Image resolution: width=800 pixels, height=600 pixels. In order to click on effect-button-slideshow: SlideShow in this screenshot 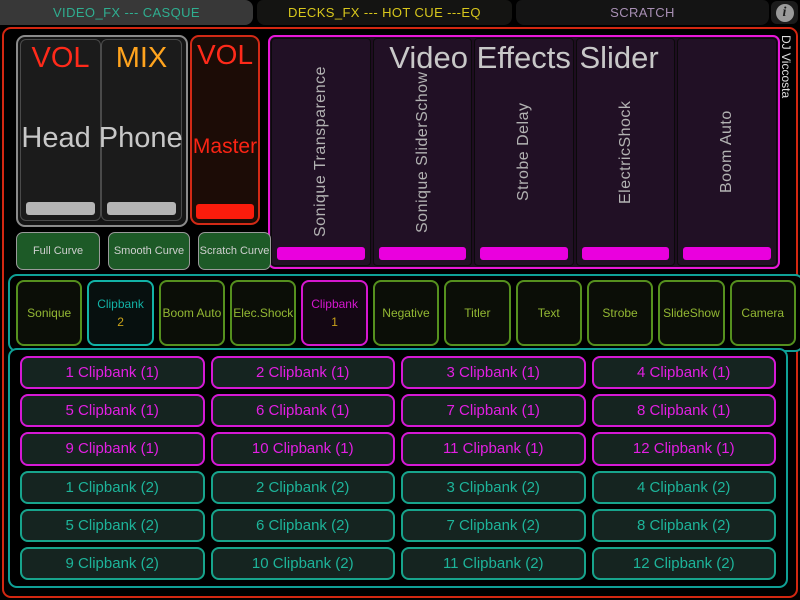, I will do `click(691, 313)`.